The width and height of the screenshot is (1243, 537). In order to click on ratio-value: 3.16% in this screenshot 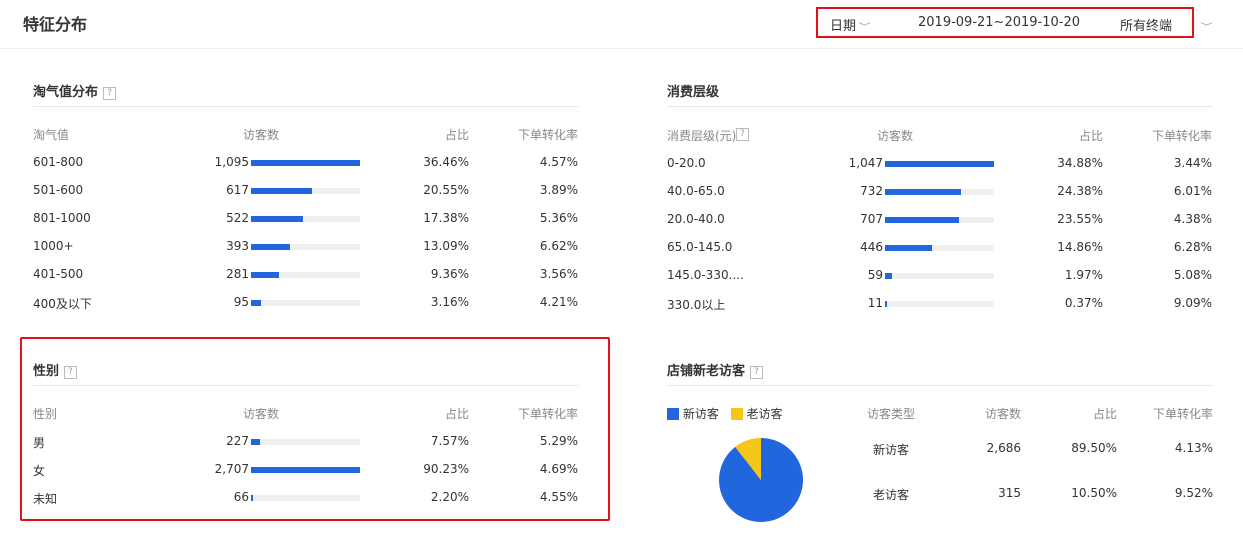, I will do `click(449, 302)`.